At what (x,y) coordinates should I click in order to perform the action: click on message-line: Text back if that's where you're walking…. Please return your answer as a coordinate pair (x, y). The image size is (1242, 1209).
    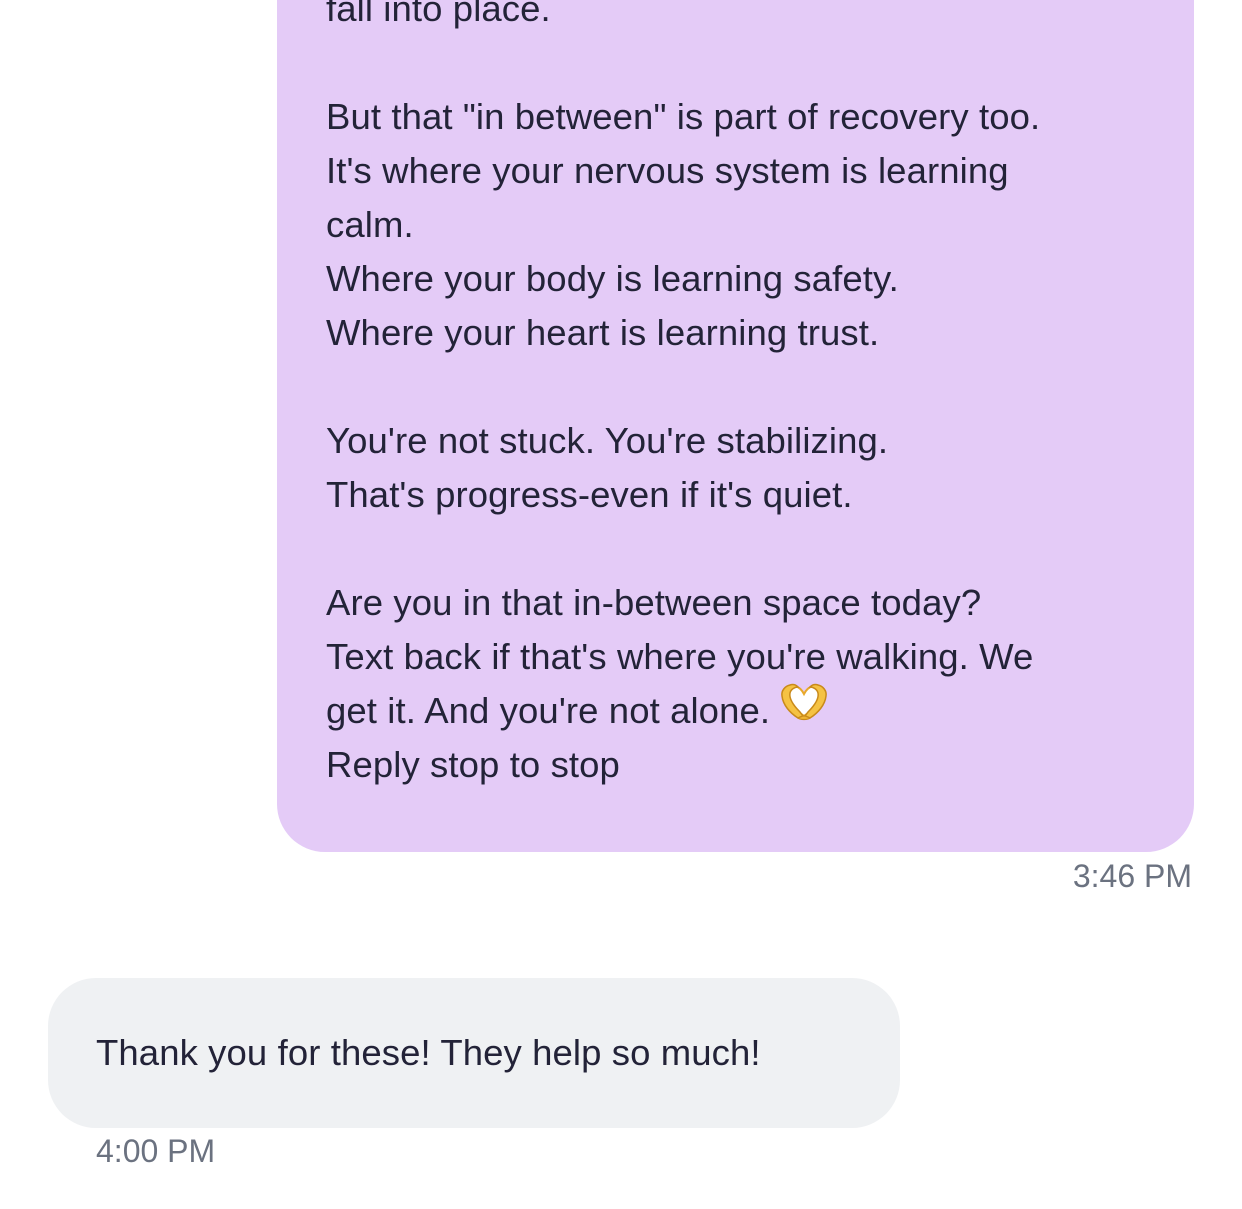
    Looking at the image, I should click on (680, 656).